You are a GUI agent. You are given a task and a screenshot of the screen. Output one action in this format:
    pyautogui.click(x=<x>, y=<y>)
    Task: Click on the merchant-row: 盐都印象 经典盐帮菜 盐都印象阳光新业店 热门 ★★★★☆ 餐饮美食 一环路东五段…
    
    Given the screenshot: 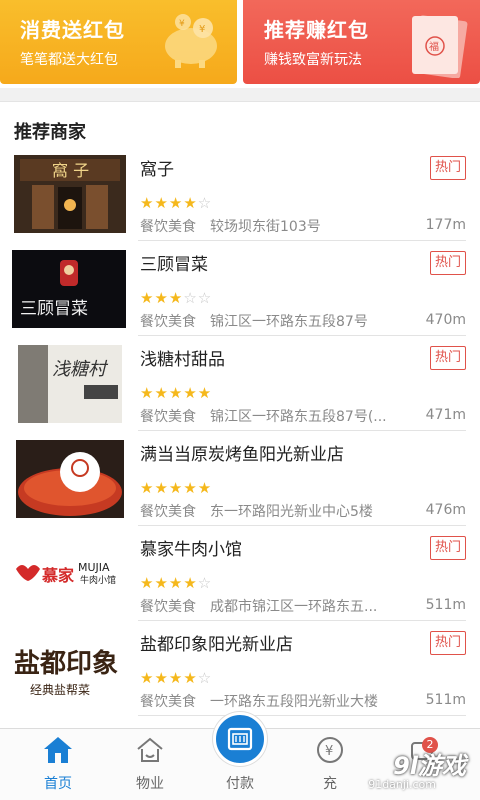 What is the action you would take?
    pyautogui.click(x=240, y=668)
    